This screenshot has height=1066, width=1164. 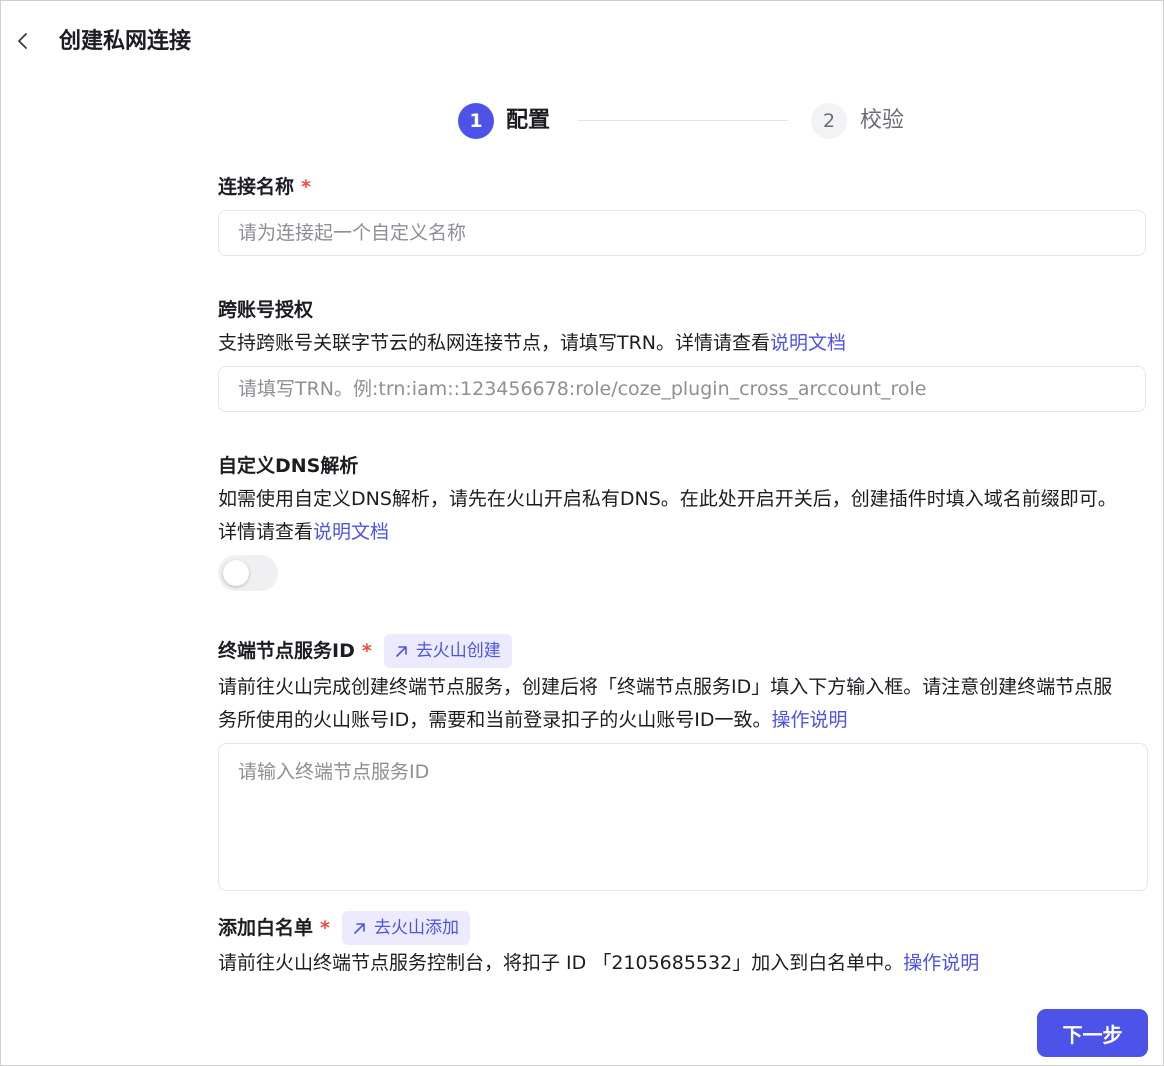 What do you see at coordinates (809, 720) in the screenshot?
I see `endpoint-service-help-link: 操作说明` at bounding box center [809, 720].